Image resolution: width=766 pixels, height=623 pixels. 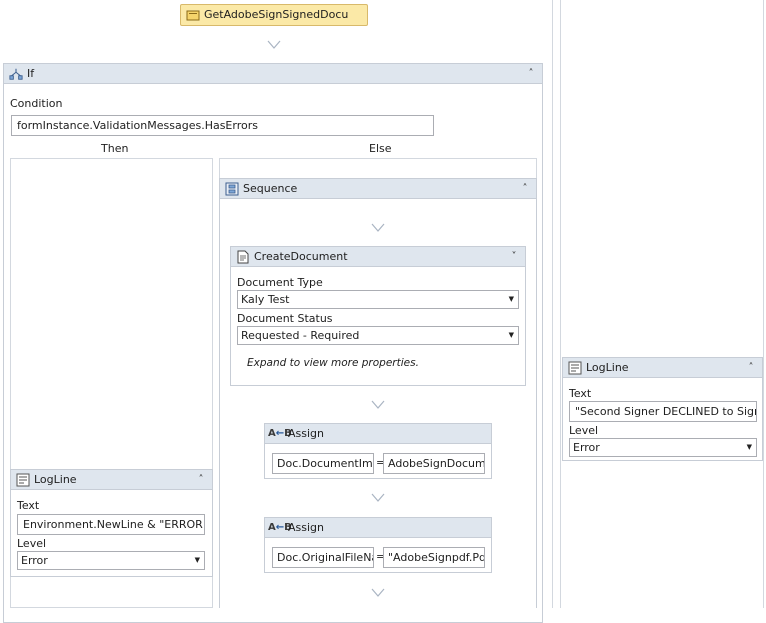 What do you see at coordinates (285, 318) in the screenshot?
I see `document-status-label: Document Status` at bounding box center [285, 318].